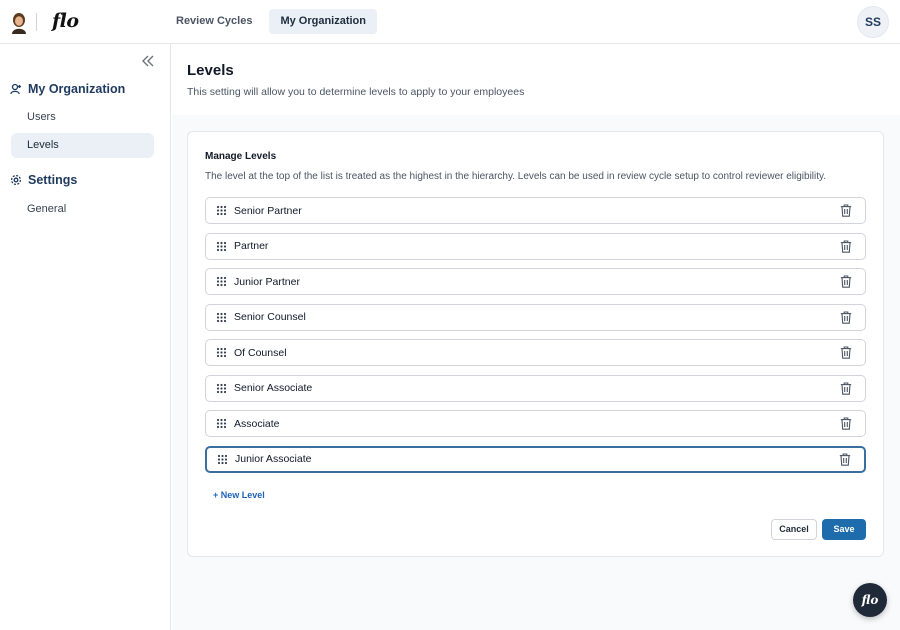  Describe the element at coordinates (844, 529) in the screenshot. I see `save-button: Save` at that location.